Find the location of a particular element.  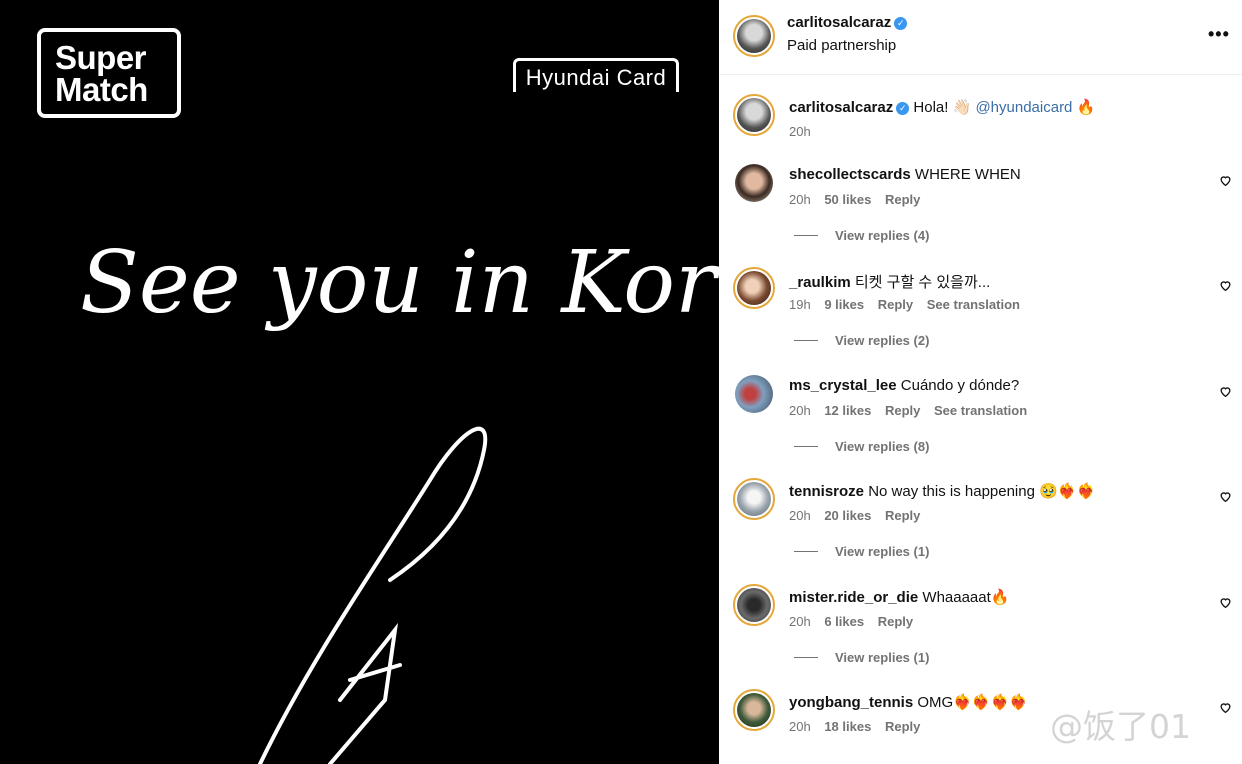

comment-line: yongbang_tennis OMG❤️‍🔥❤️‍🔥❤️‍🔥❤️‍🔥 is located at coordinates (908, 702).